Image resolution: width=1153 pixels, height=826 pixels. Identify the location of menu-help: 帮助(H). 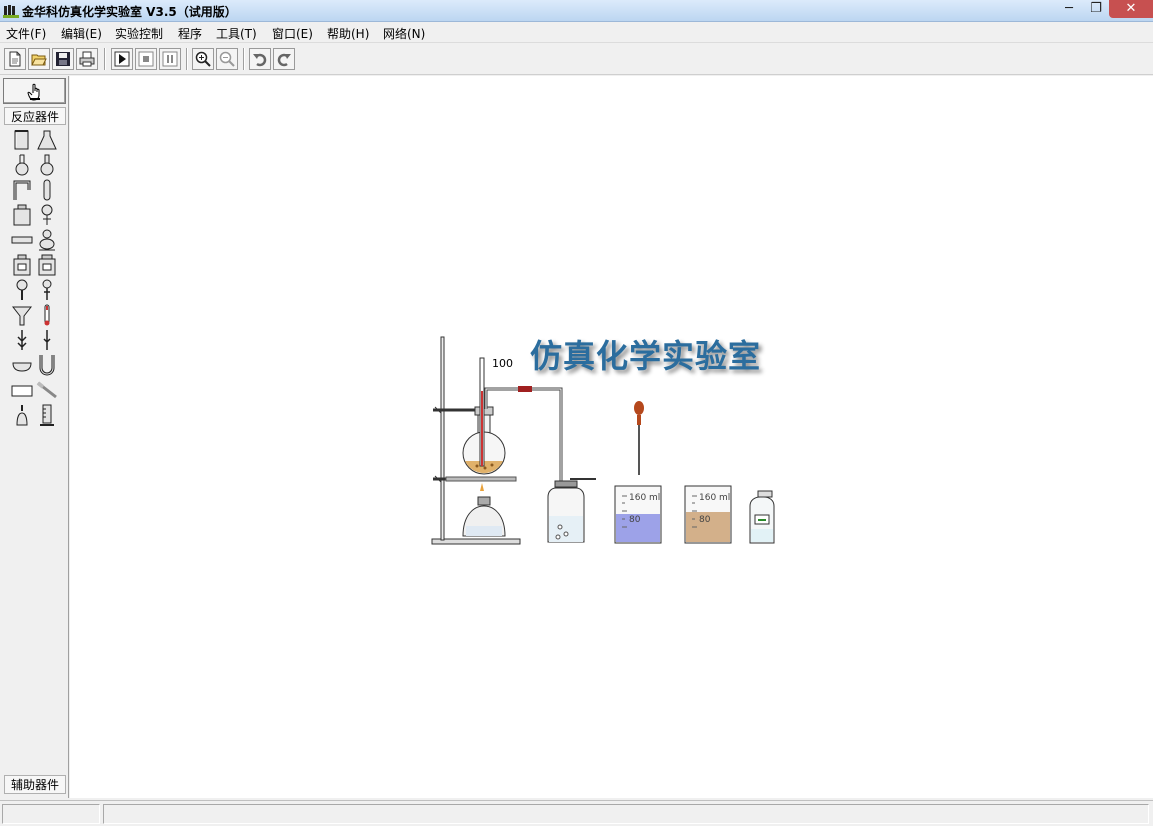
(348, 33).